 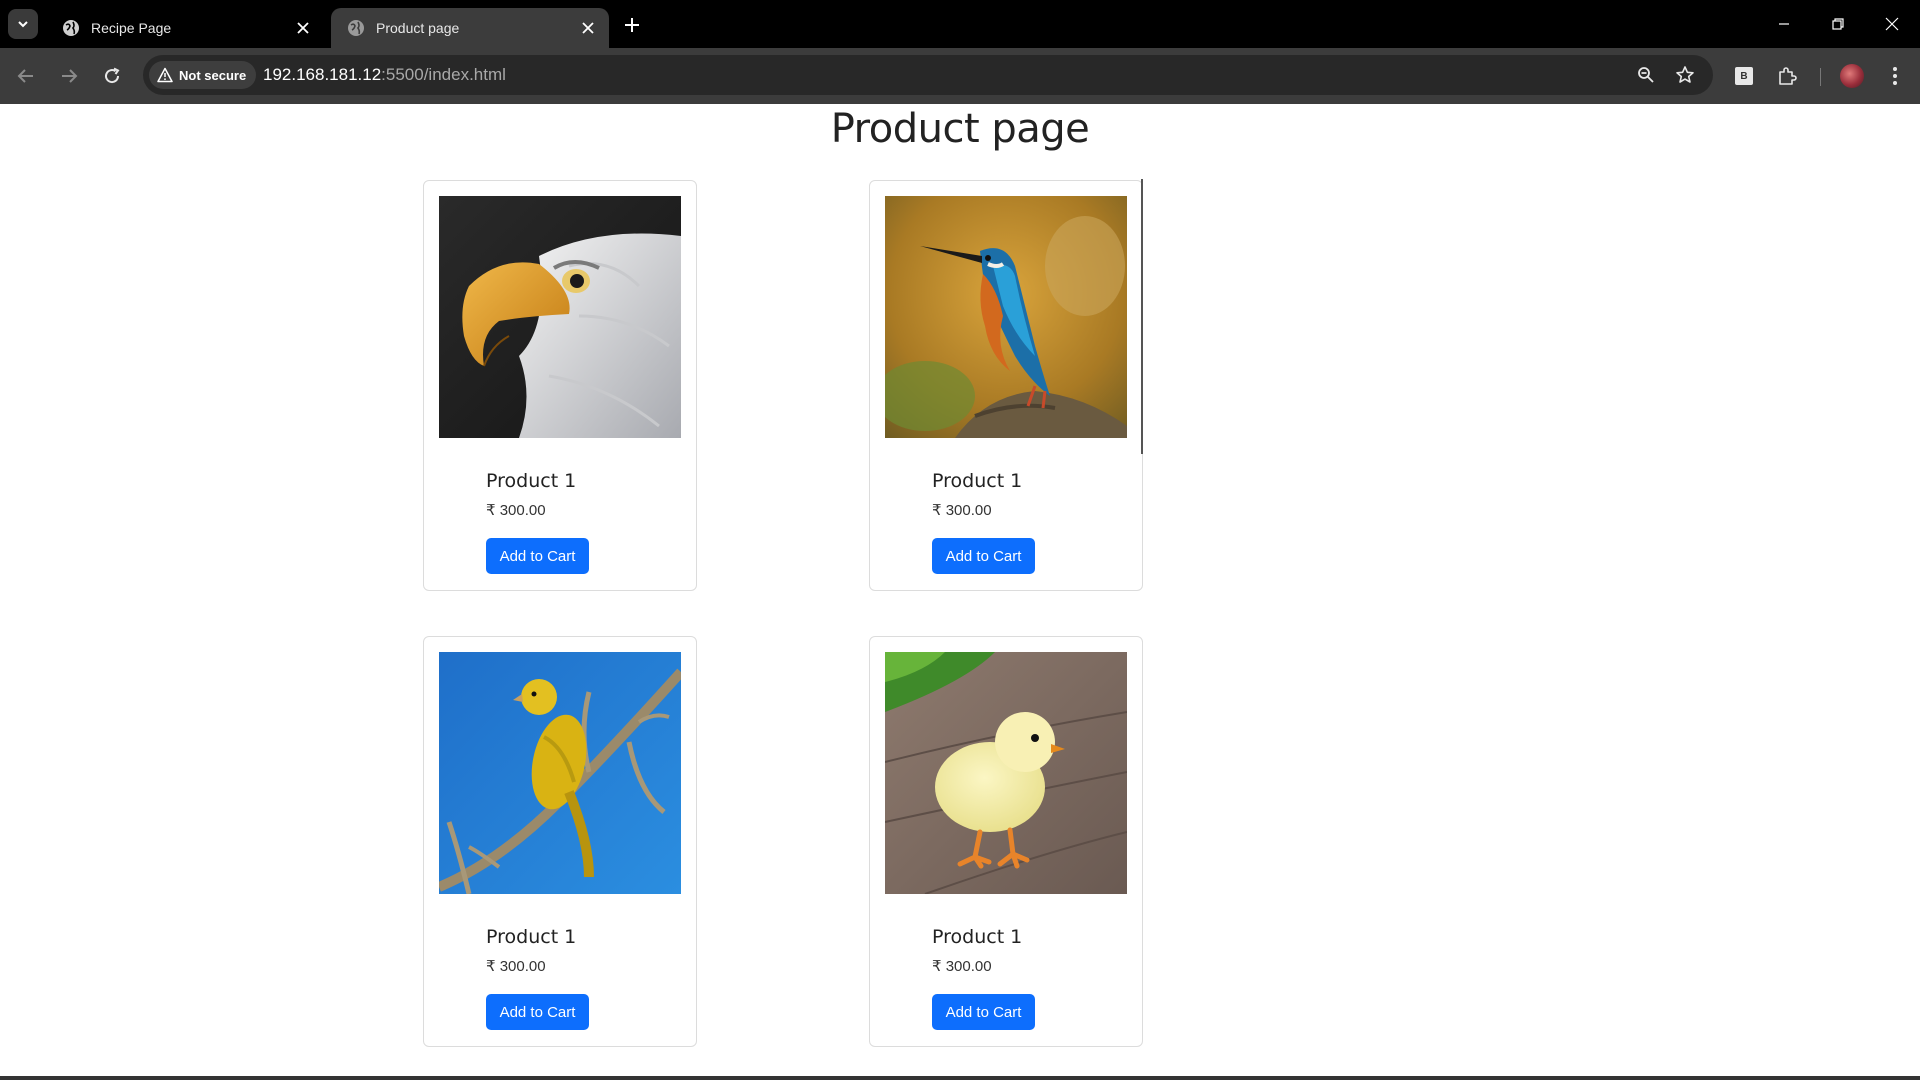 What do you see at coordinates (960, 24) in the screenshot?
I see `tab-strip: Recipe Page Product page` at bounding box center [960, 24].